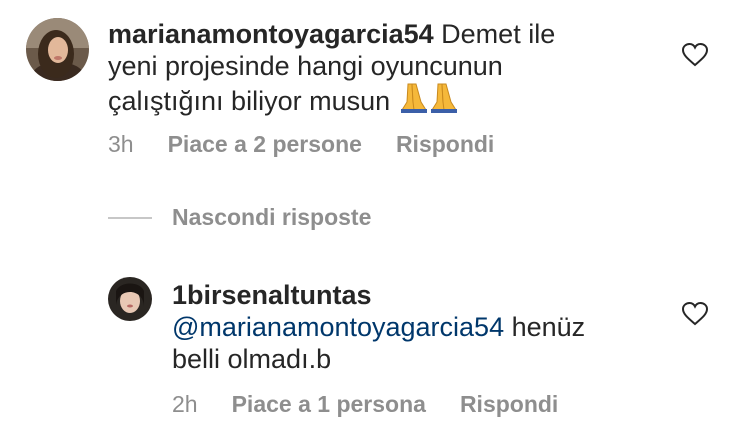  What do you see at coordinates (130, 217) in the screenshot?
I see `hide-replies-line` at bounding box center [130, 217].